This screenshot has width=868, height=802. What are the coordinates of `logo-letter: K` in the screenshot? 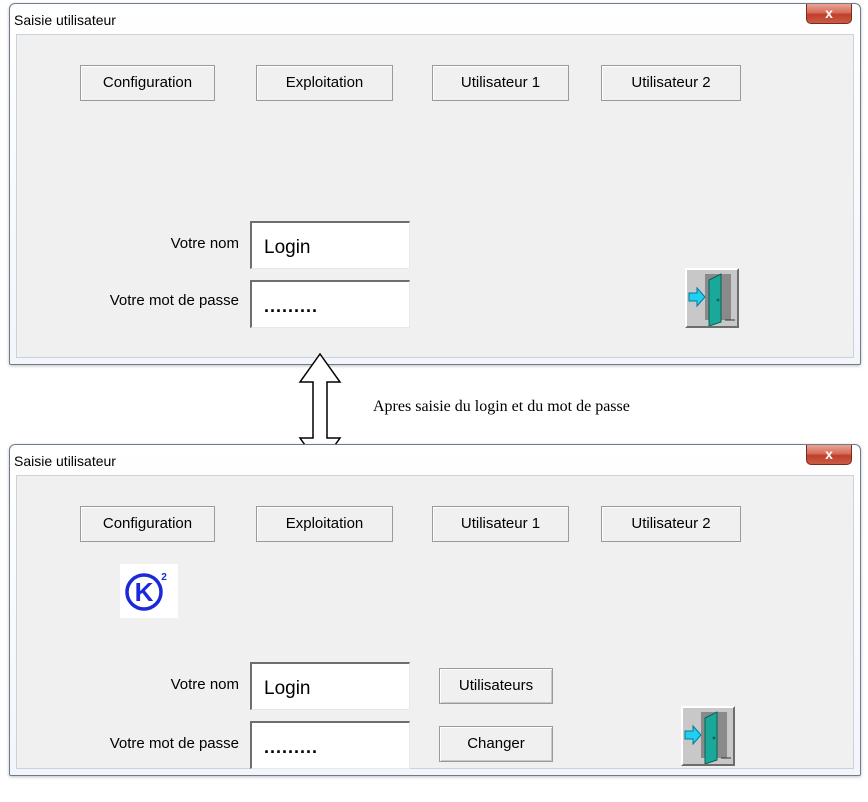 It's located at (144, 592).